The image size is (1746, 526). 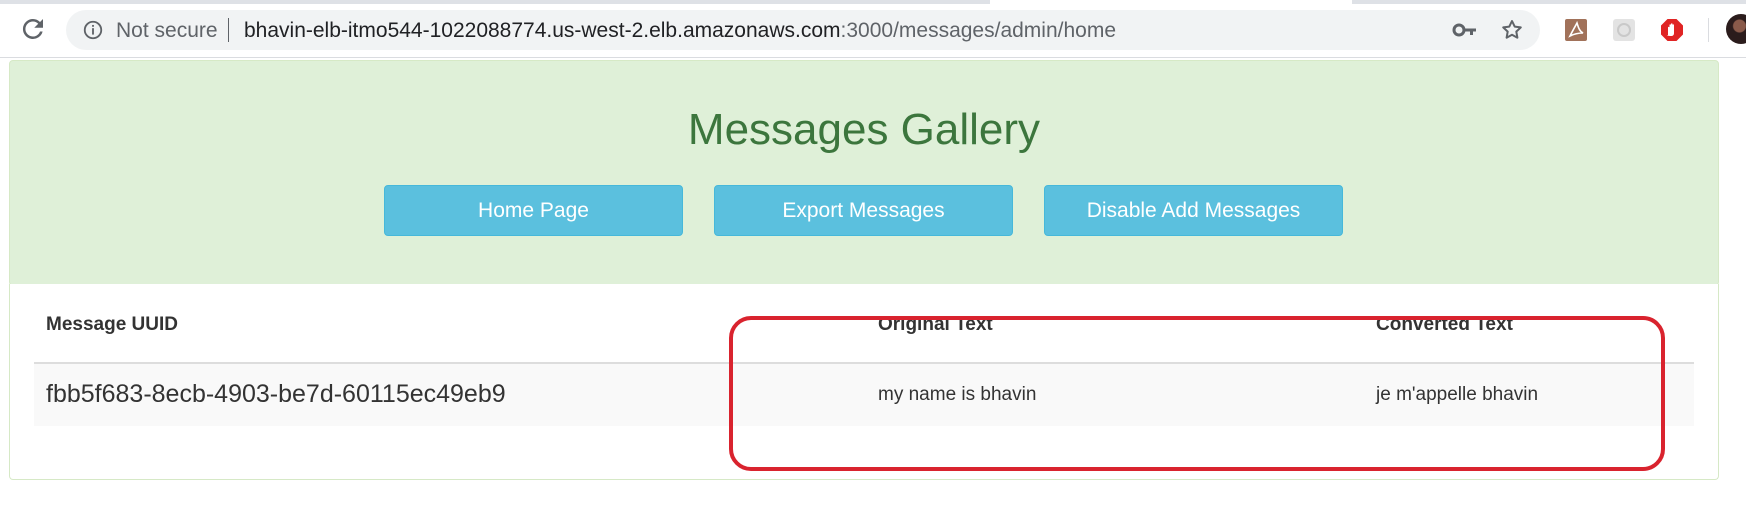 I want to click on url-path: :3000/messages/admin/home, so click(x=978, y=30).